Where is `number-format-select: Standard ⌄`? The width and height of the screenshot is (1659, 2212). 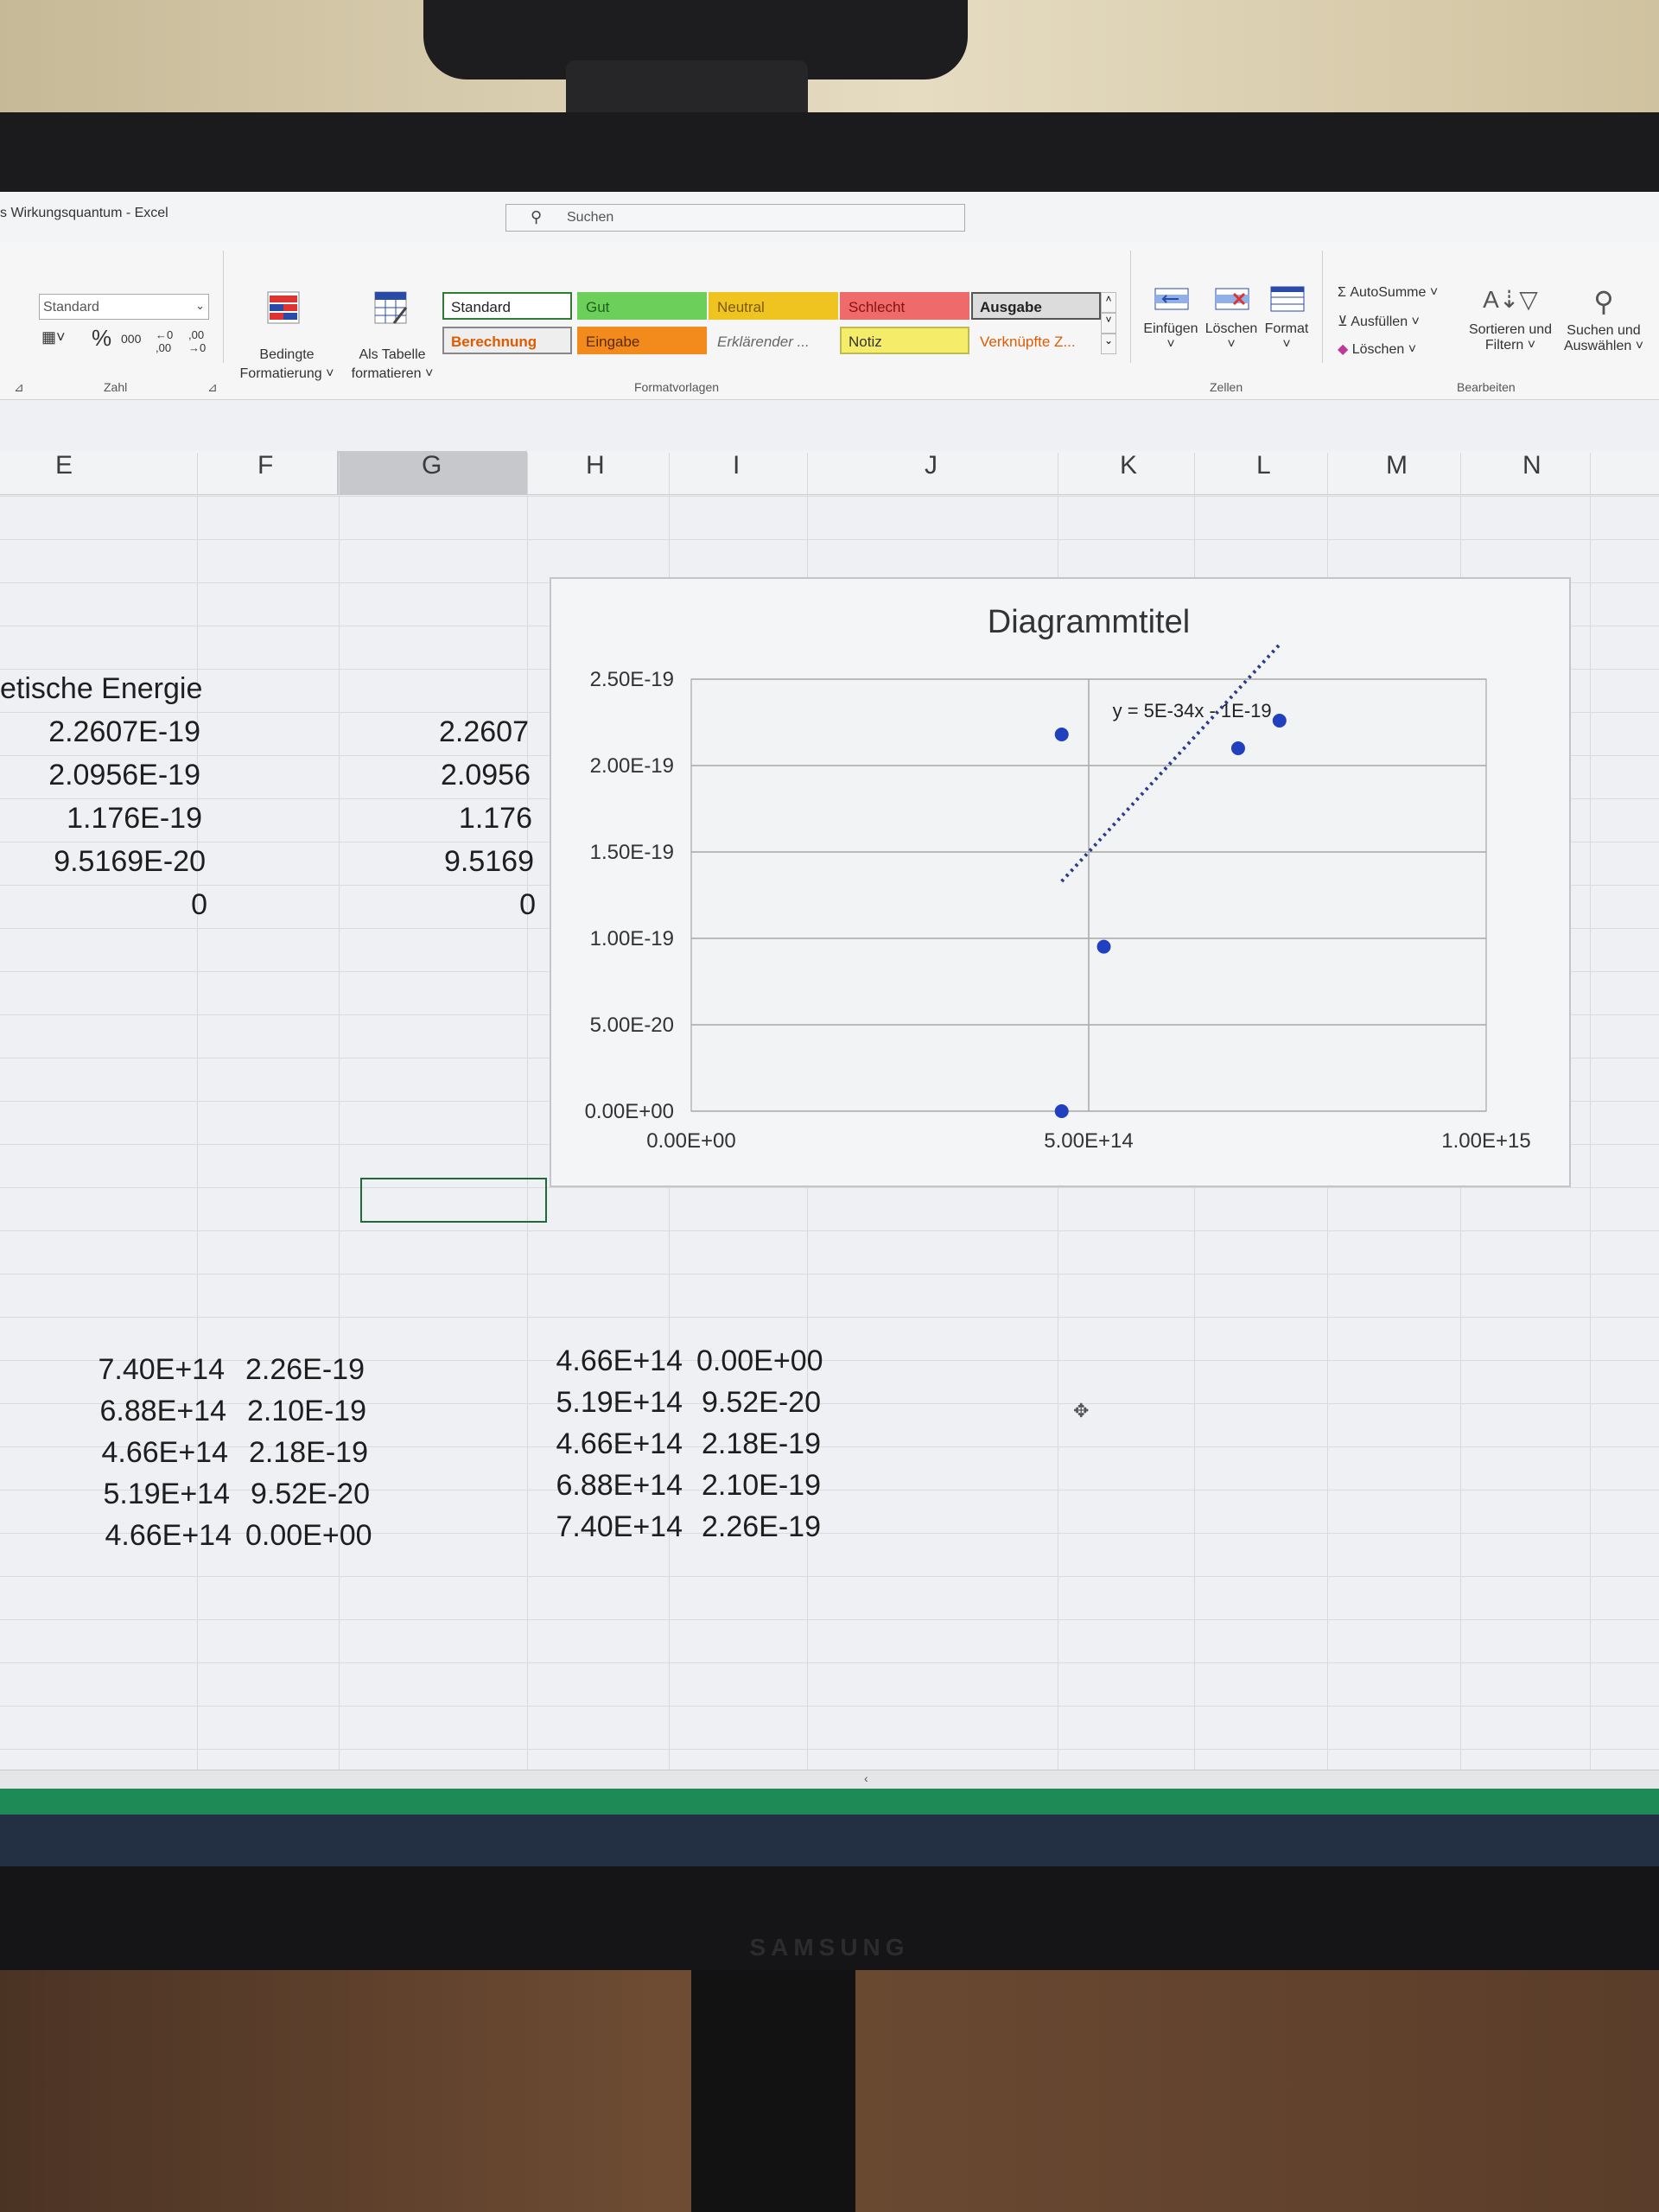 number-format-select: Standard ⌄ is located at coordinates (124, 307).